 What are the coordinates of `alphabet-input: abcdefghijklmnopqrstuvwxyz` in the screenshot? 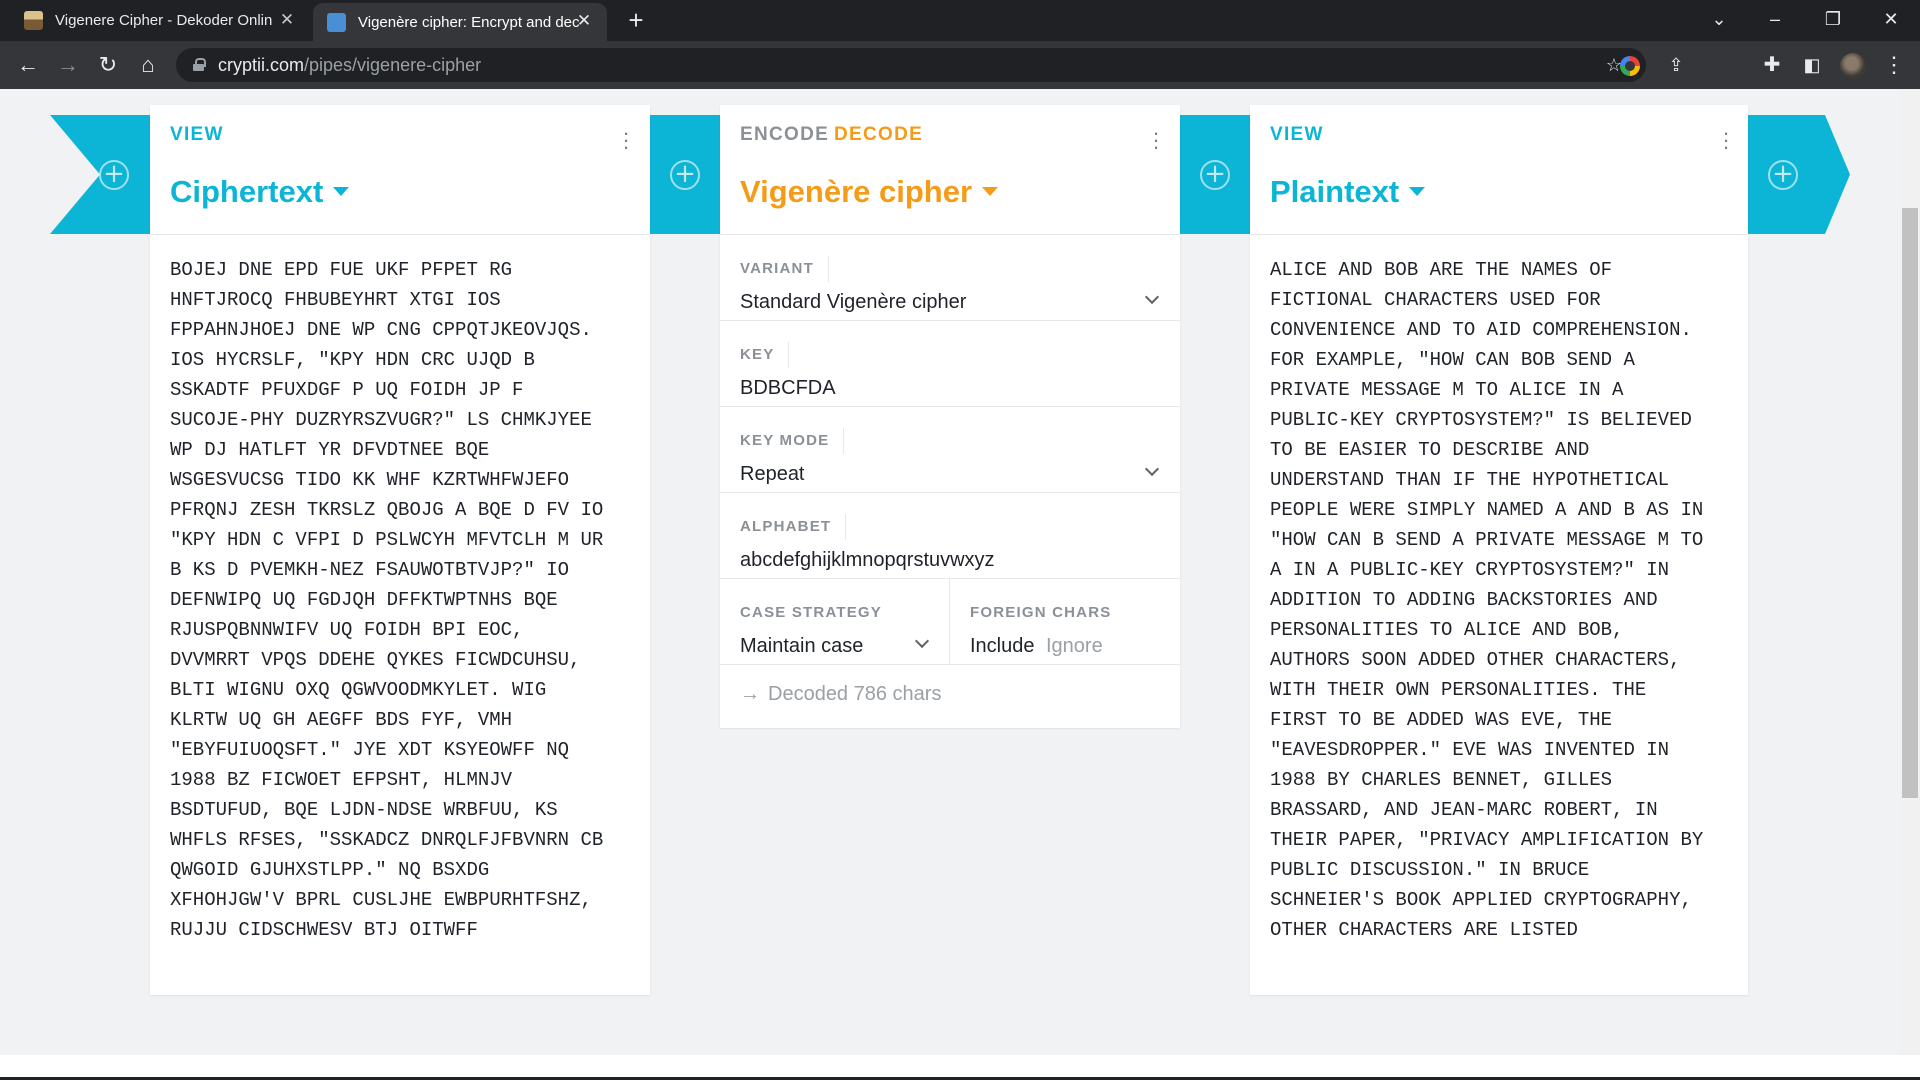 It's located at (867, 560).